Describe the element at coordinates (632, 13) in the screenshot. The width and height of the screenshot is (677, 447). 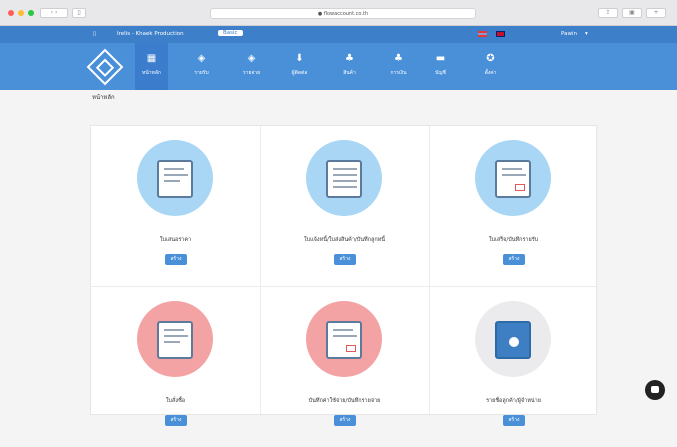
I see `tabs-icon: ▣` at that location.